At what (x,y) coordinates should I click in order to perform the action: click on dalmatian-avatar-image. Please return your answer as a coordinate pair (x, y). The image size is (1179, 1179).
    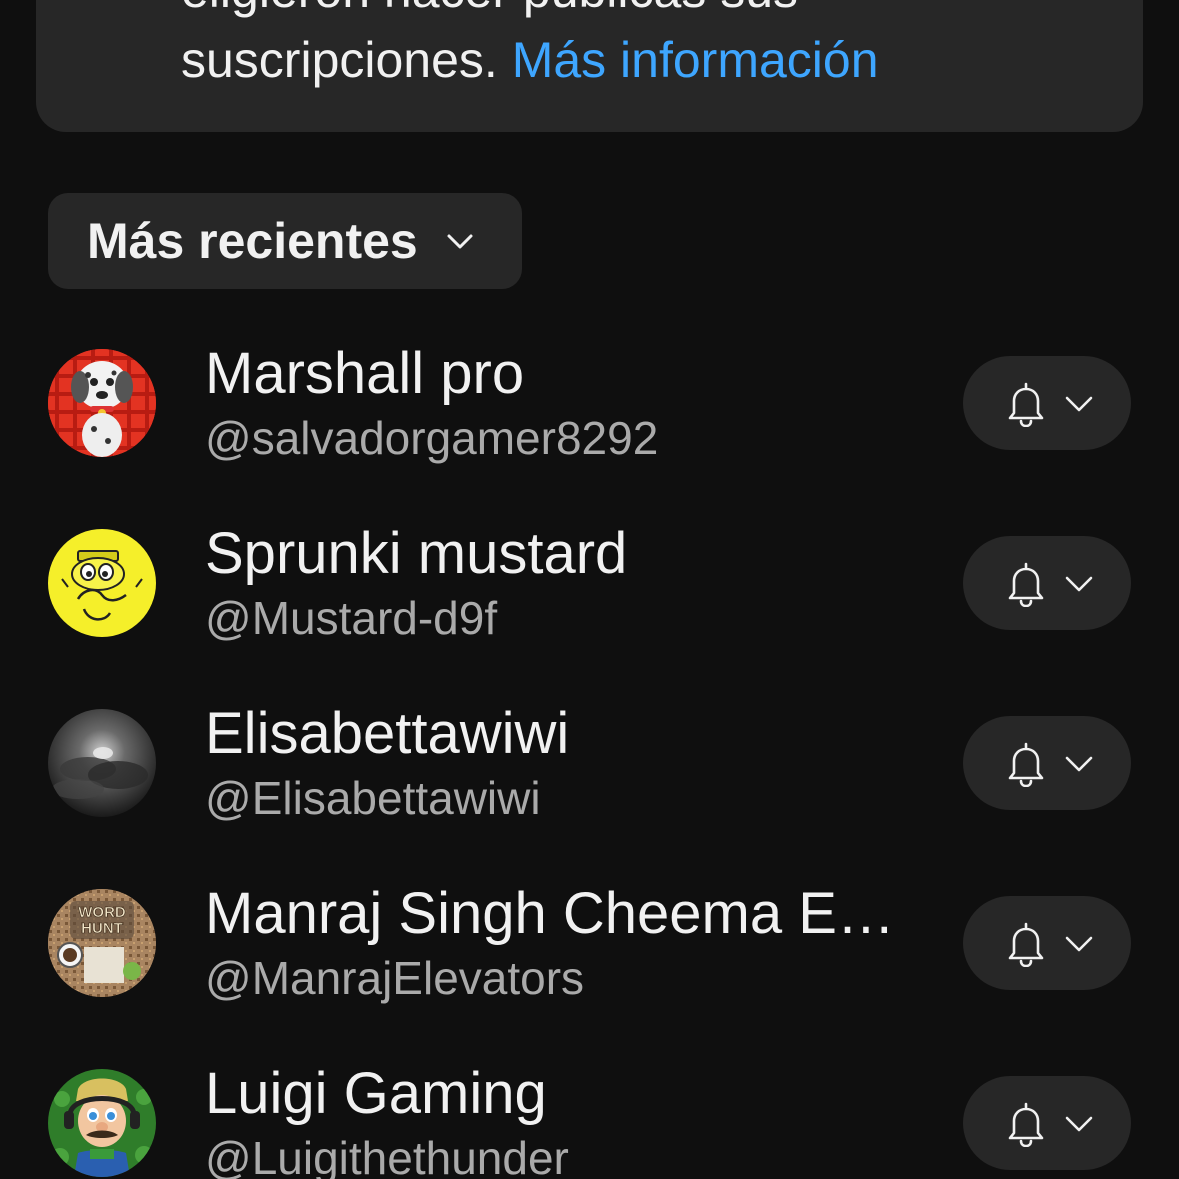
    Looking at the image, I should click on (102, 403).